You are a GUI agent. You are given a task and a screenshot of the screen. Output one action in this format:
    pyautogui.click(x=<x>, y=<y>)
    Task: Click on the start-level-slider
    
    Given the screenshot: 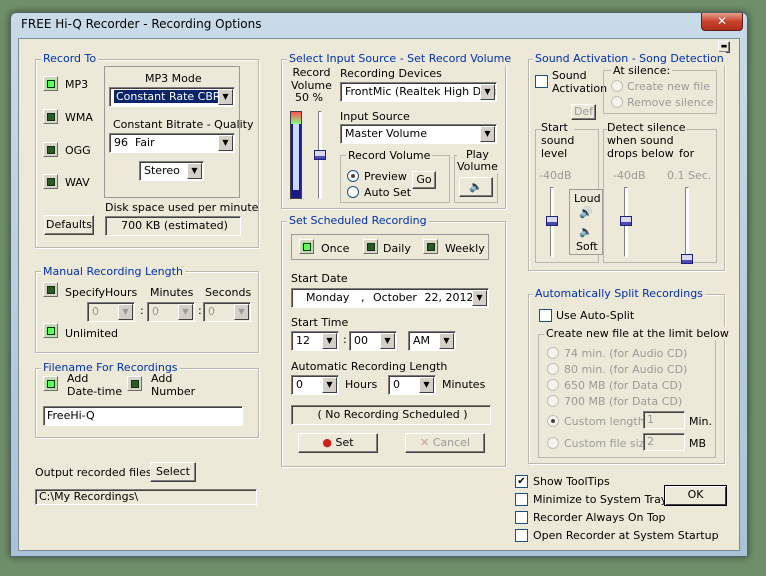 What is the action you would take?
    pyautogui.click(x=552, y=221)
    